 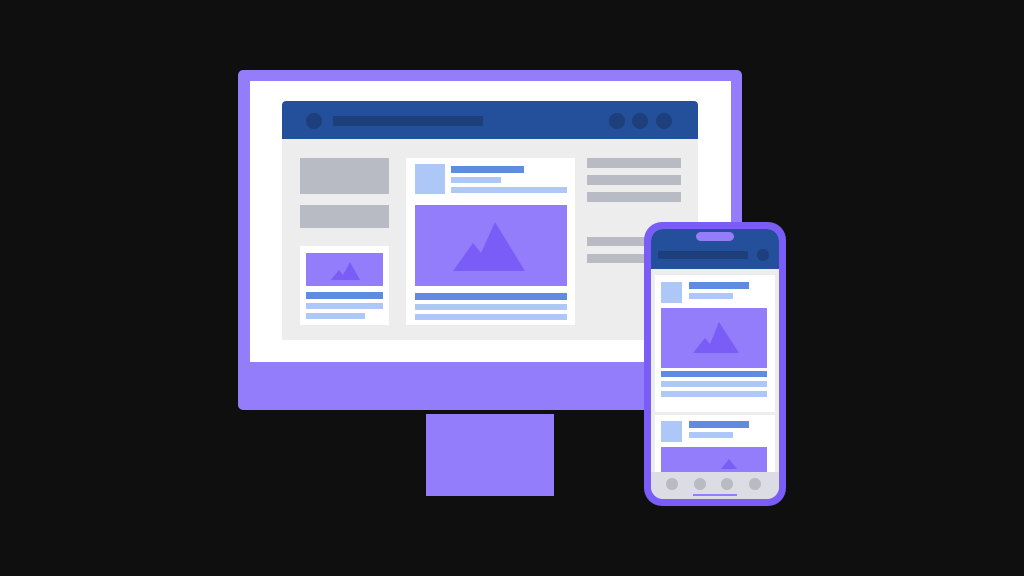 I want to click on main-card-title-line, so click(x=487, y=169).